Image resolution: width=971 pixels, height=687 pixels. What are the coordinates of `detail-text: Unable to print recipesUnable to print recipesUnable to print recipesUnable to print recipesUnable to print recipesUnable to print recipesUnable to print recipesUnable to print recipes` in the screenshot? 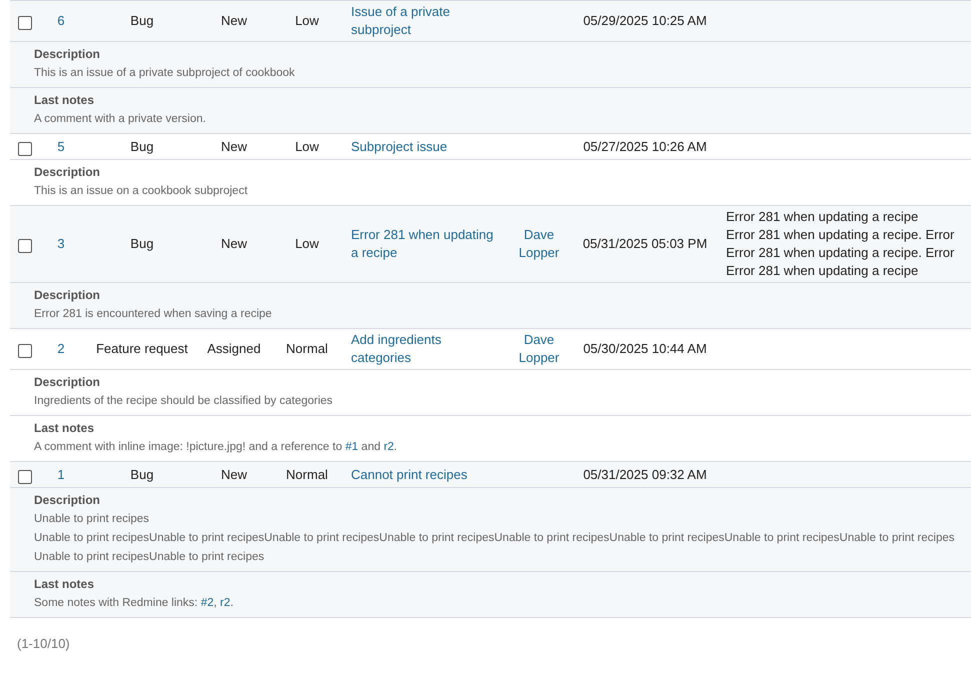 It's located at (495, 538).